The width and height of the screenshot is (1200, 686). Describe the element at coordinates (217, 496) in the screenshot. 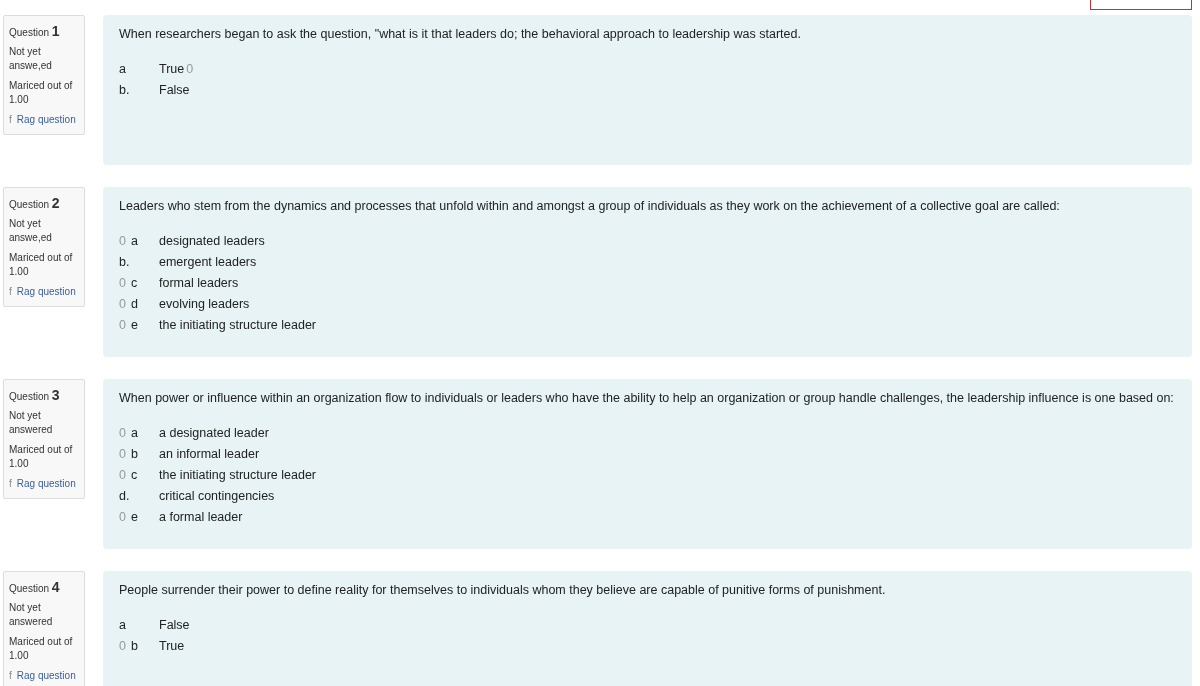

I see `option-text: critical contingencies` at that location.